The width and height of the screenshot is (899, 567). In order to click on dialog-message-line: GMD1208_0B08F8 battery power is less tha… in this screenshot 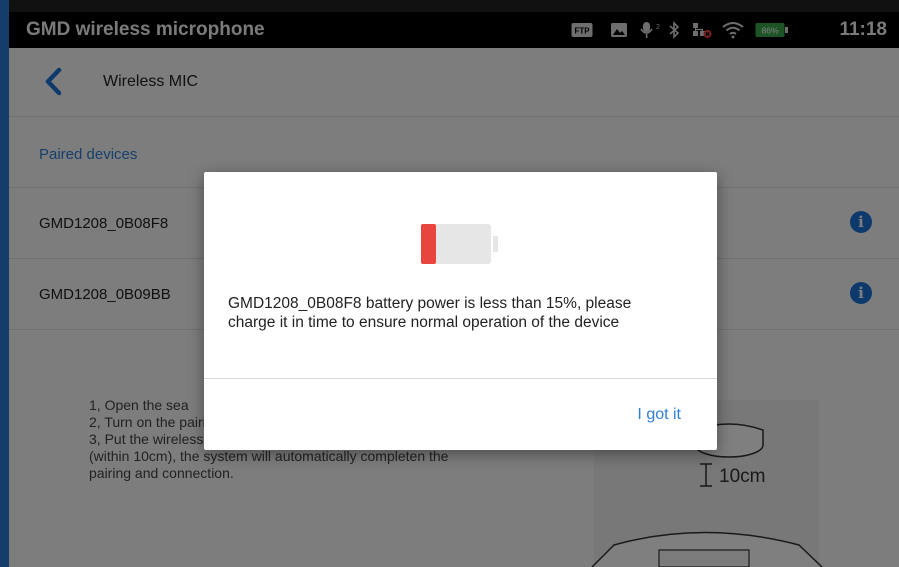, I will do `click(430, 303)`.